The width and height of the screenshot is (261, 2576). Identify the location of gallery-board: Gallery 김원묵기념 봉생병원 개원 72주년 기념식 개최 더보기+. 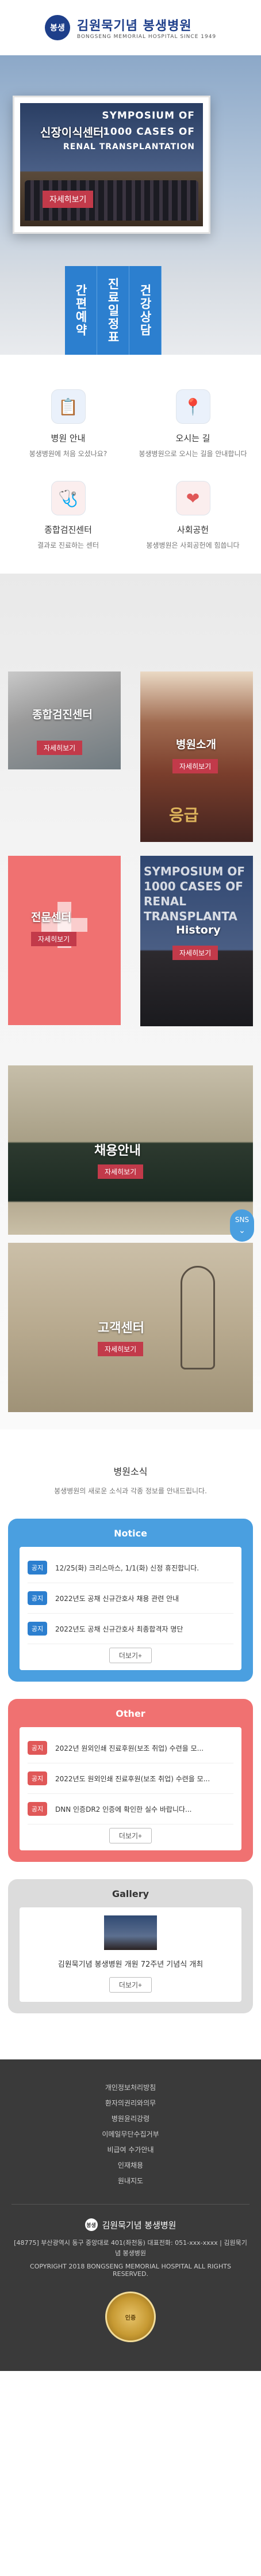
(130, 1946).